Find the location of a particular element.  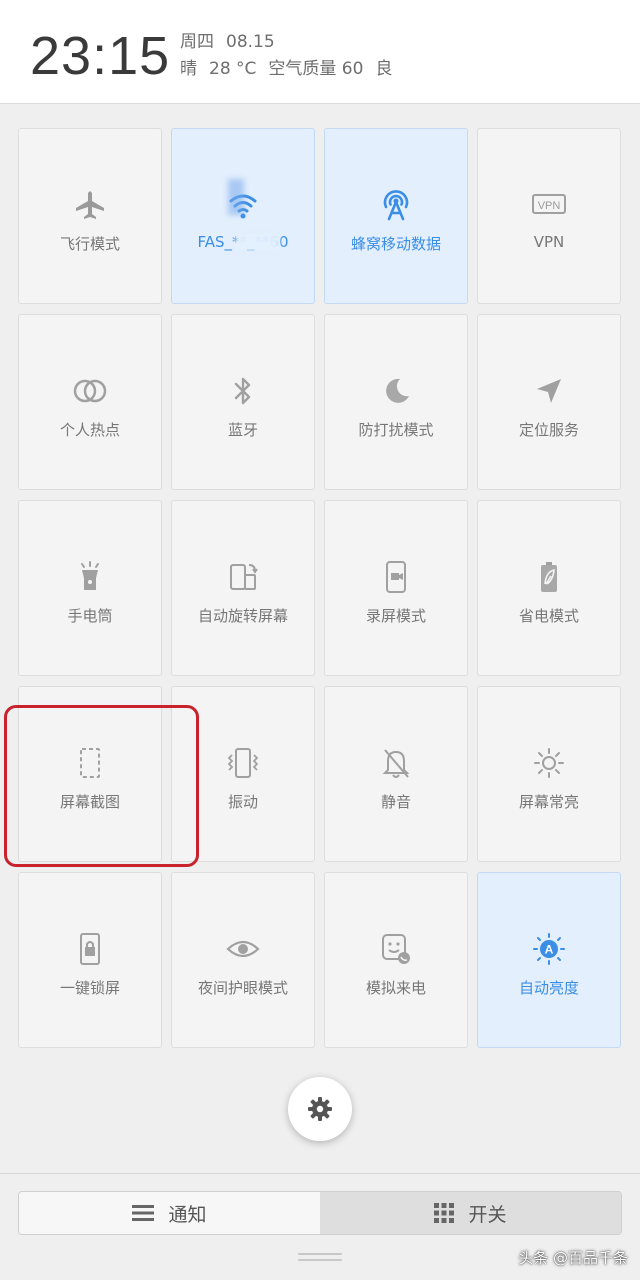

temperature: 28 °C is located at coordinates (233, 69).